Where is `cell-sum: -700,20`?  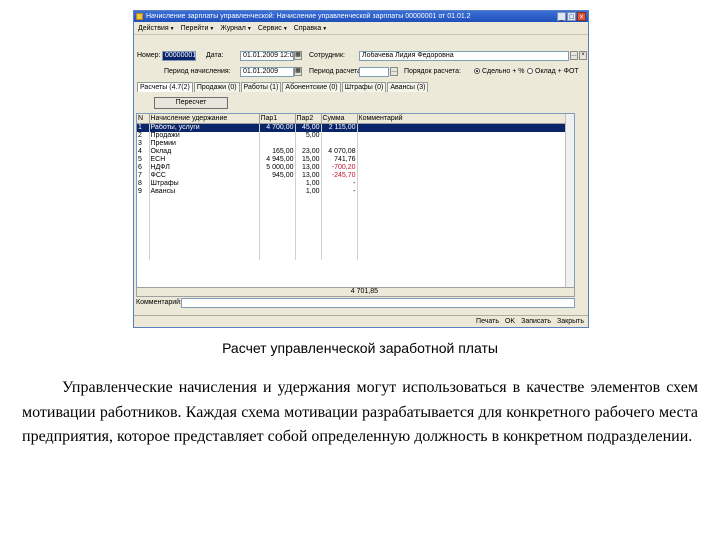
cell-sum: -700,20 is located at coordinates (339, 168).